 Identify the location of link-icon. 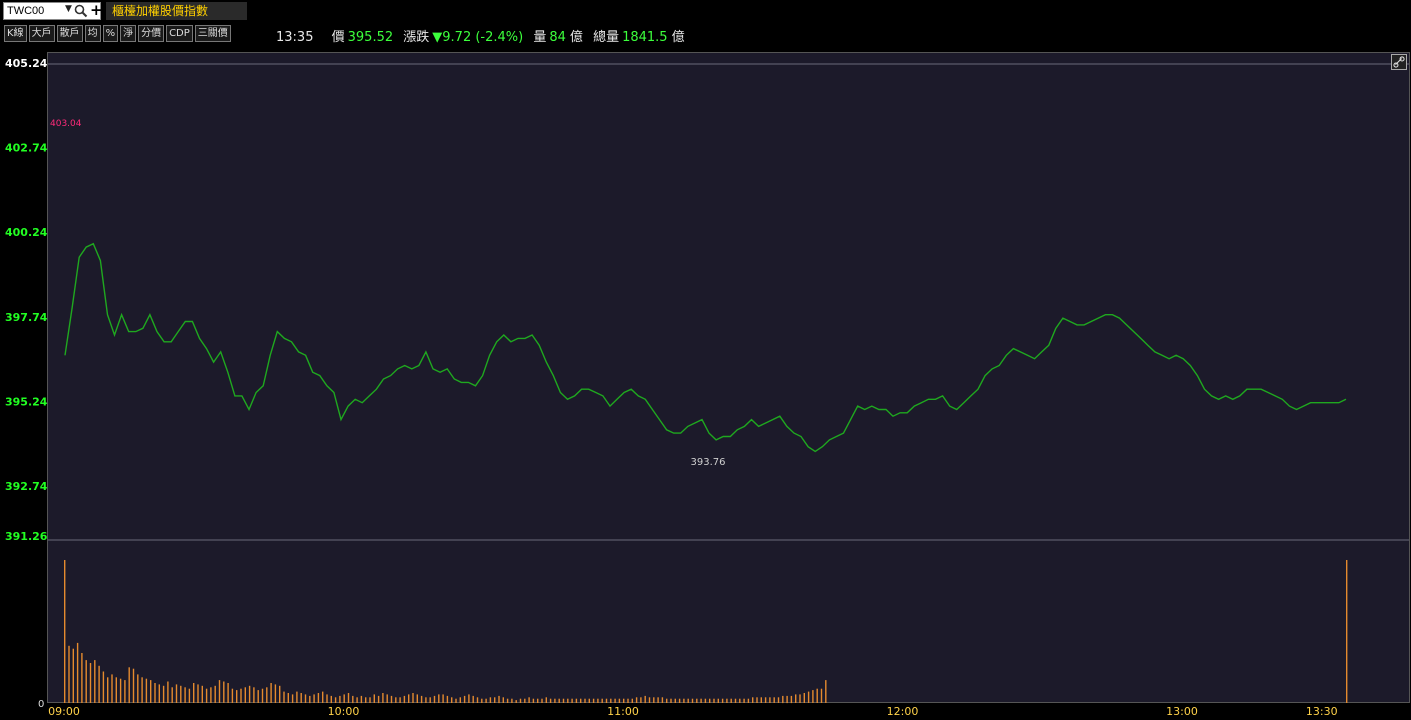
(1399, 62).